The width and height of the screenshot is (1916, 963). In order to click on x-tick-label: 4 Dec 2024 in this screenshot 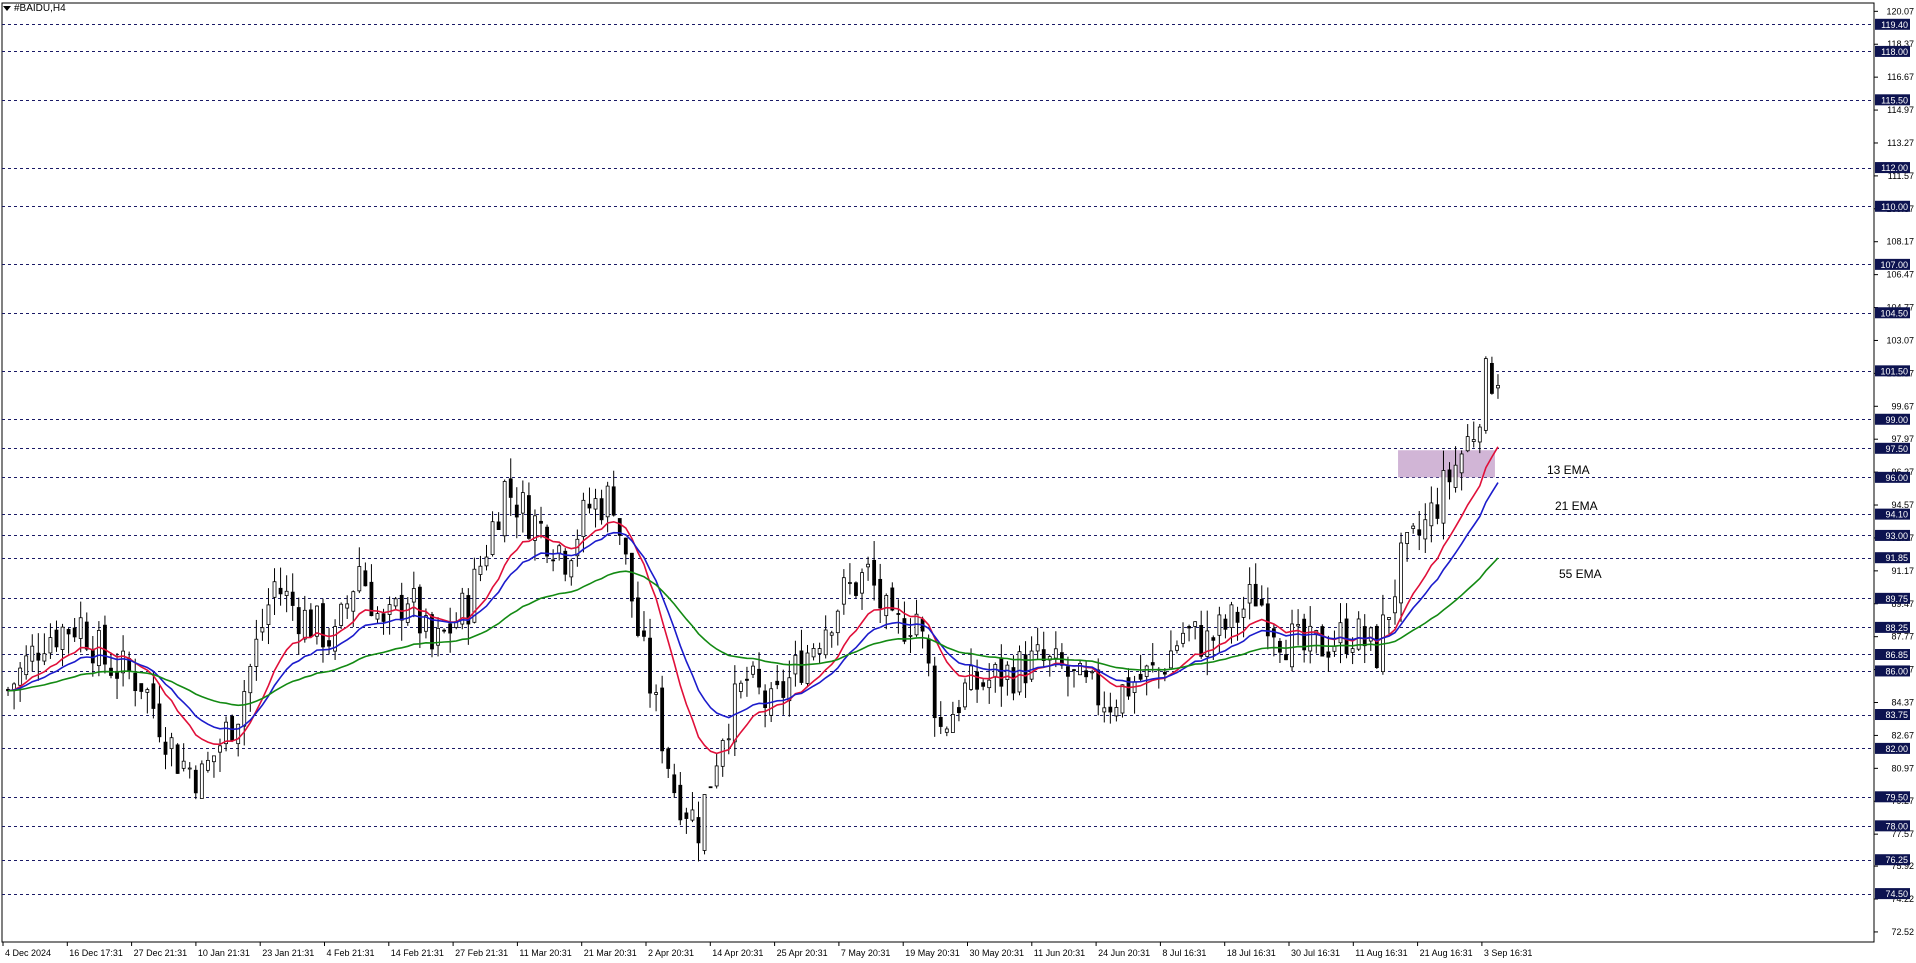, I will do `click(28, 953)`.